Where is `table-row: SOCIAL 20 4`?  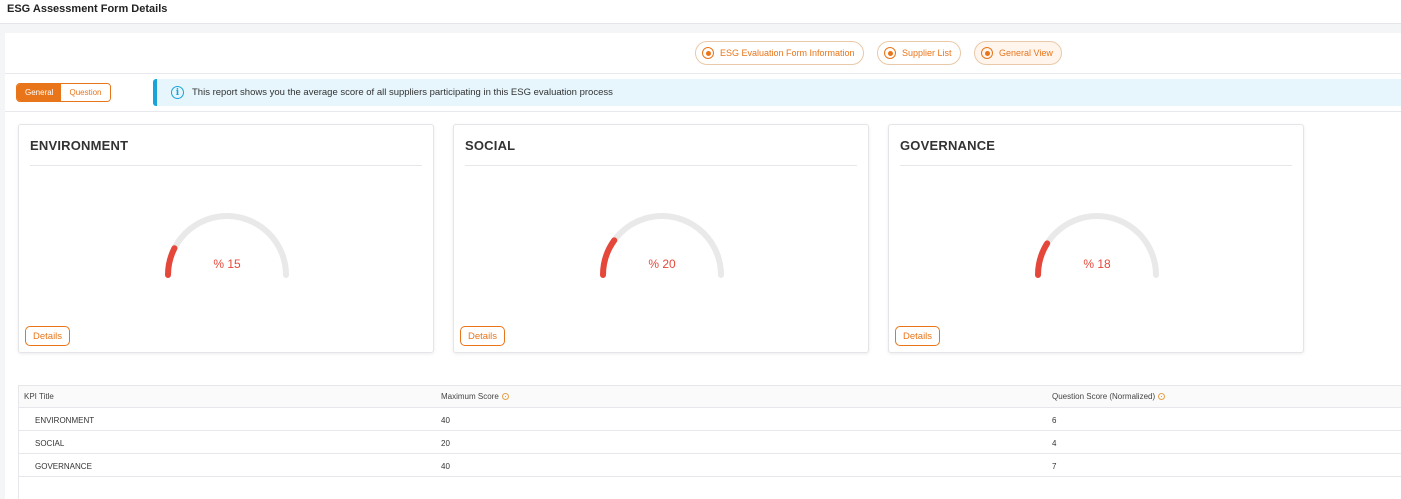 table-row: SOCIAL 20 4 is located at coordinates (710, 442).